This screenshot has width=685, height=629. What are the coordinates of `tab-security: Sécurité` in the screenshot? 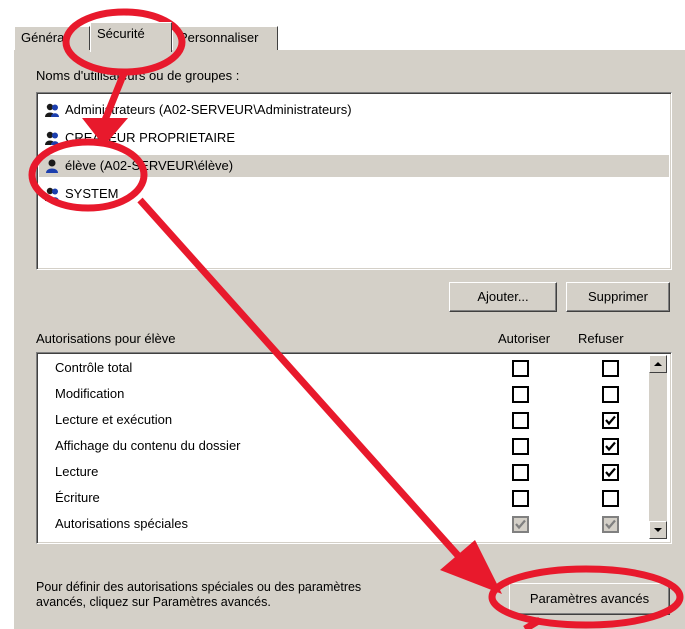 It's located at (131, 37).